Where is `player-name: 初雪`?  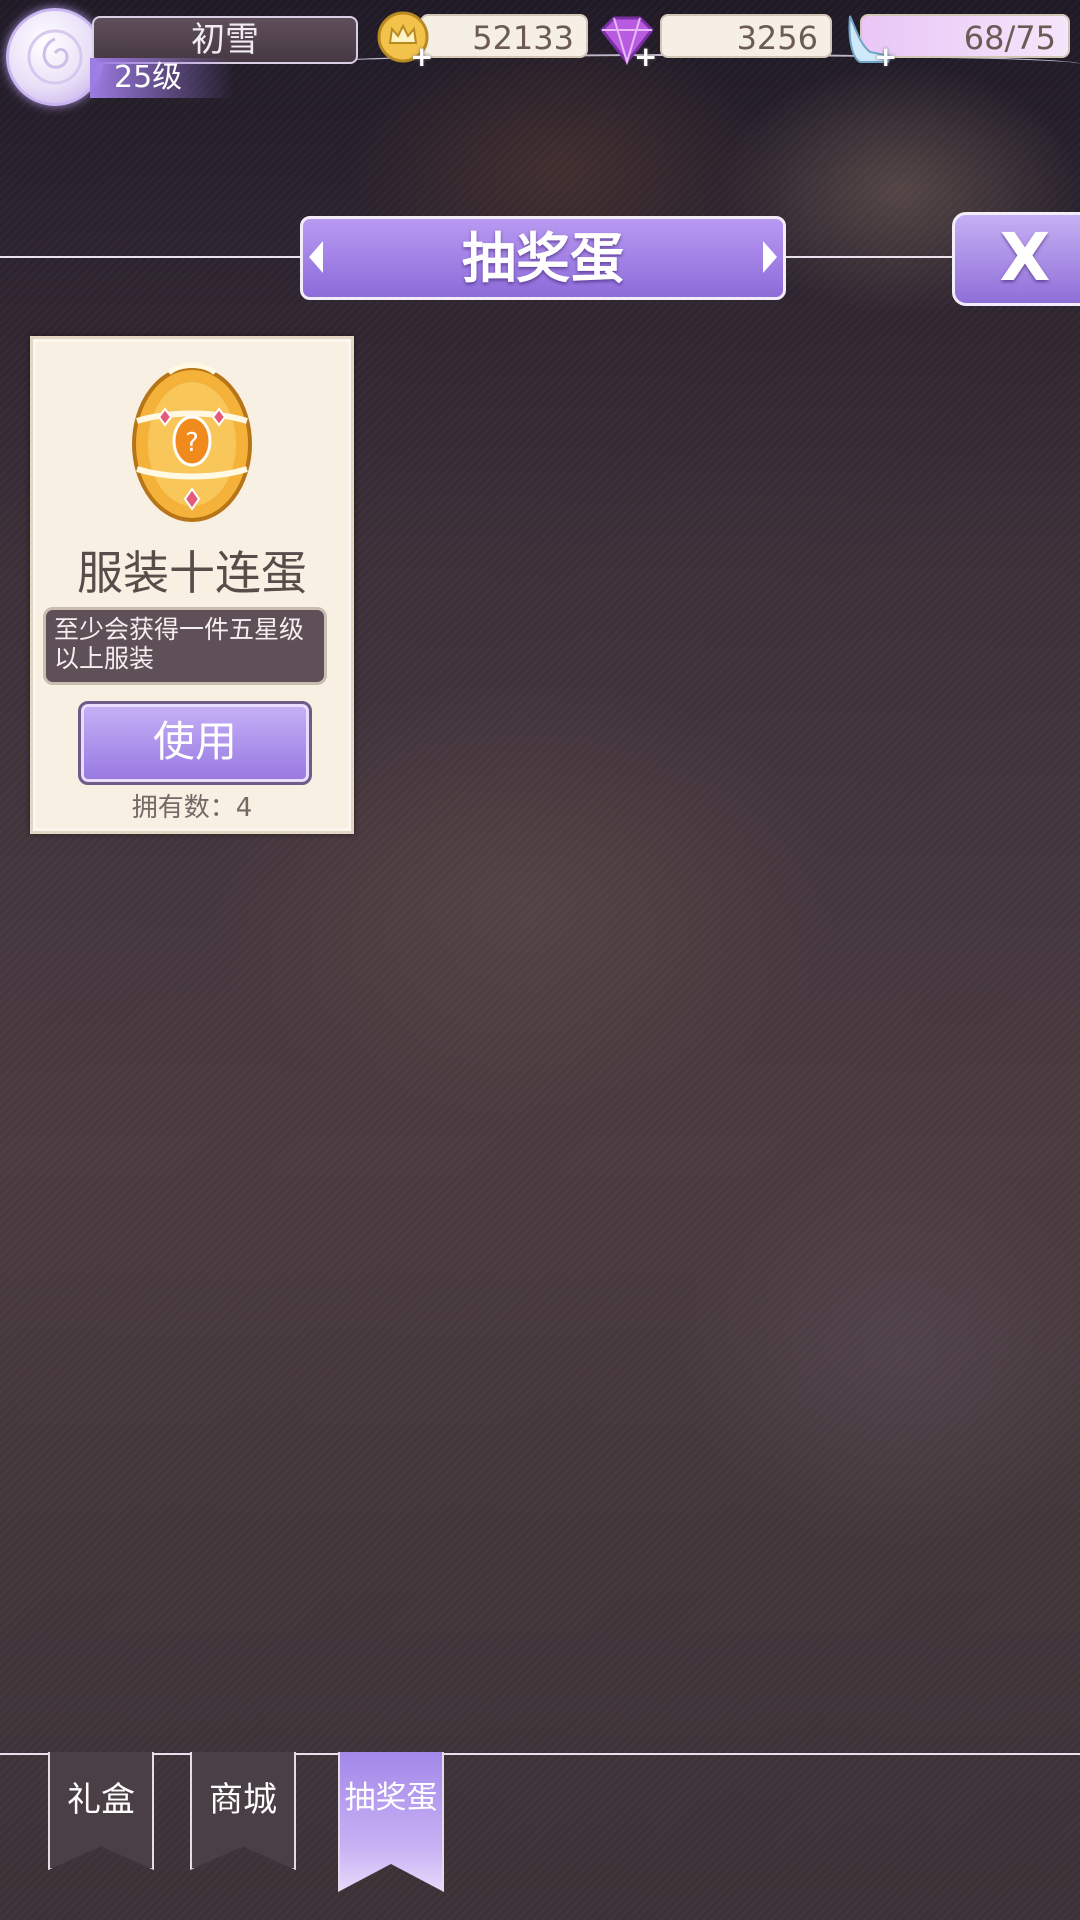 player-name: 初雪 is located at coordinates (225, 40).